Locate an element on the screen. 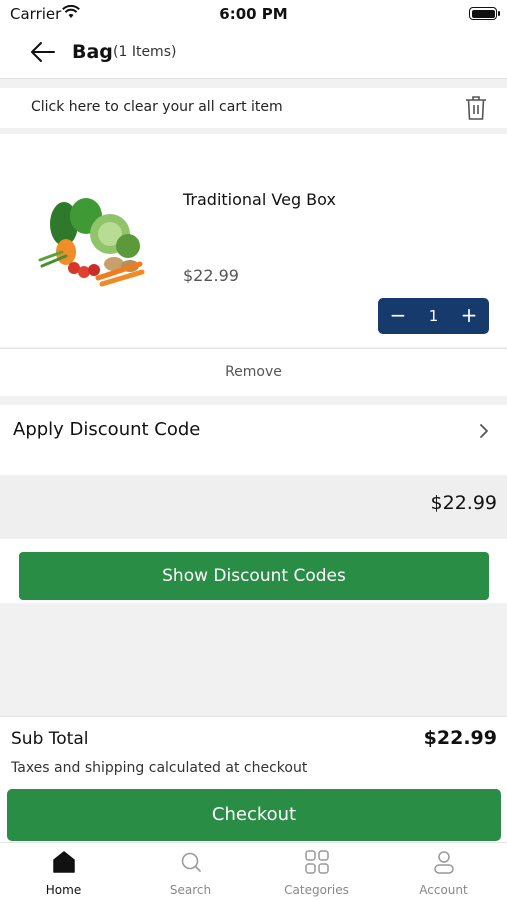 The image size is (507, 900). tab-account: Account is located at coordinates (443, 871).